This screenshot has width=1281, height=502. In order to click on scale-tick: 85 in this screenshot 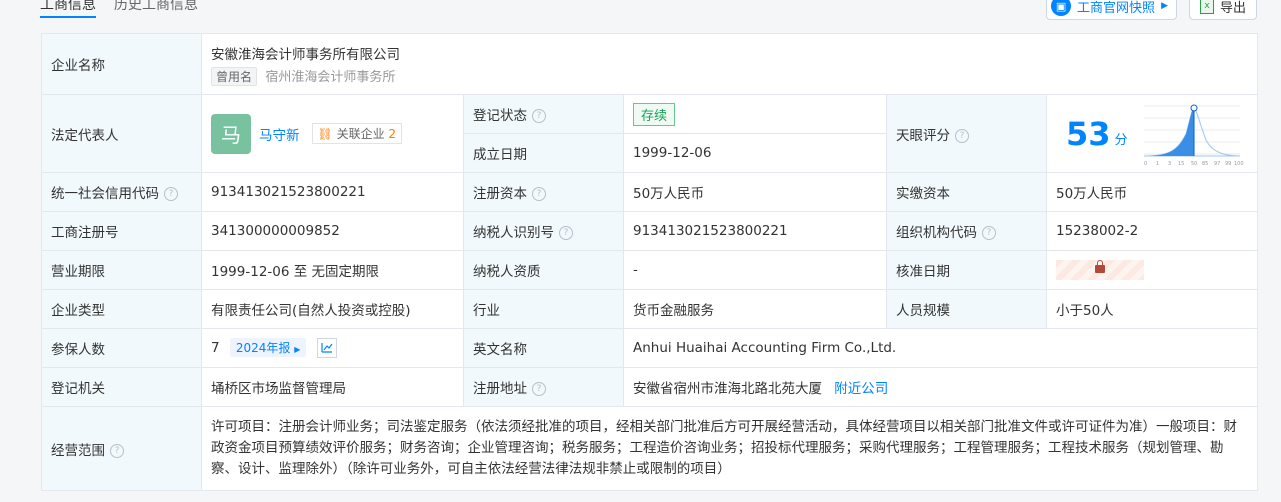, I will do `click(1205, 164)`.